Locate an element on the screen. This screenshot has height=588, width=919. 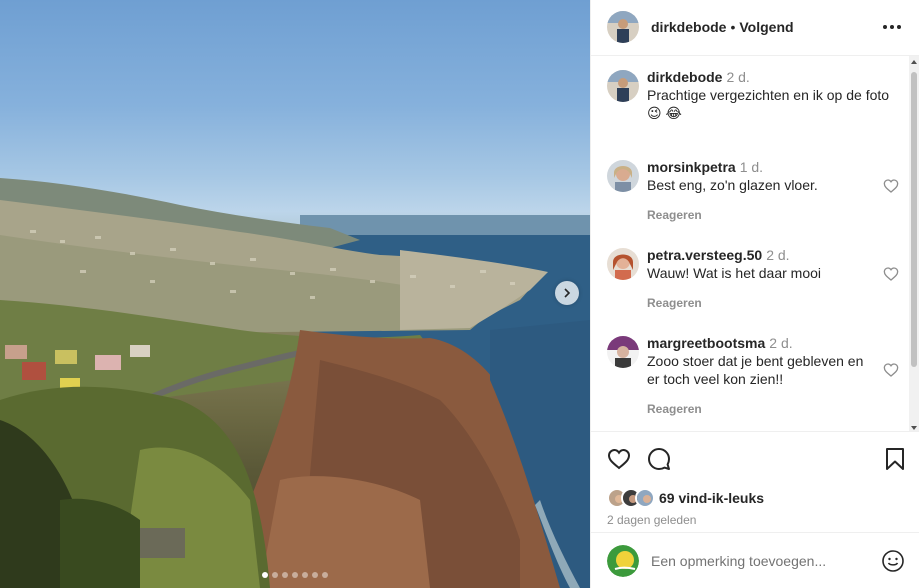
follow-status-button: Volgend is located at coordinates (766, 27).